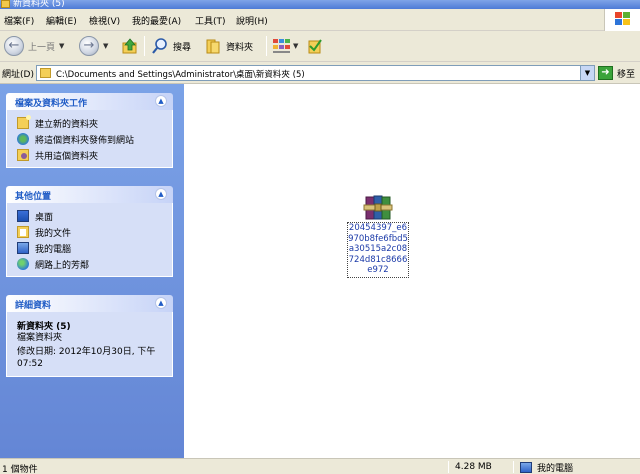 Image resolution: width=640 pixels, height=474 pixels. I want to click on standard-toolbar: ← 上一頁 ▼ → ▼ 搜尋 資料夾 ▼, so click(320, 46).